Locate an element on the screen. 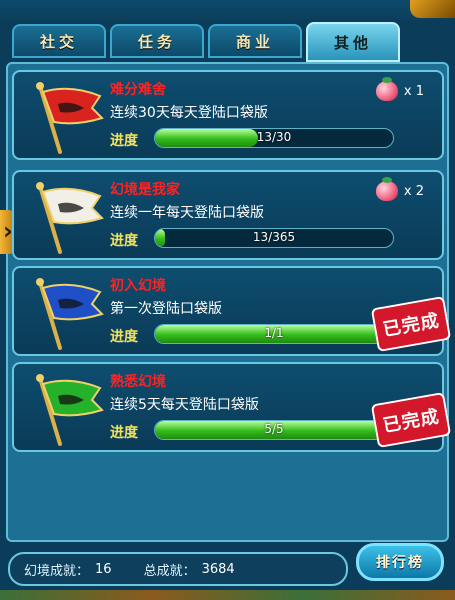  progress-bar: 1/1 is located at coordinates (274, 334).